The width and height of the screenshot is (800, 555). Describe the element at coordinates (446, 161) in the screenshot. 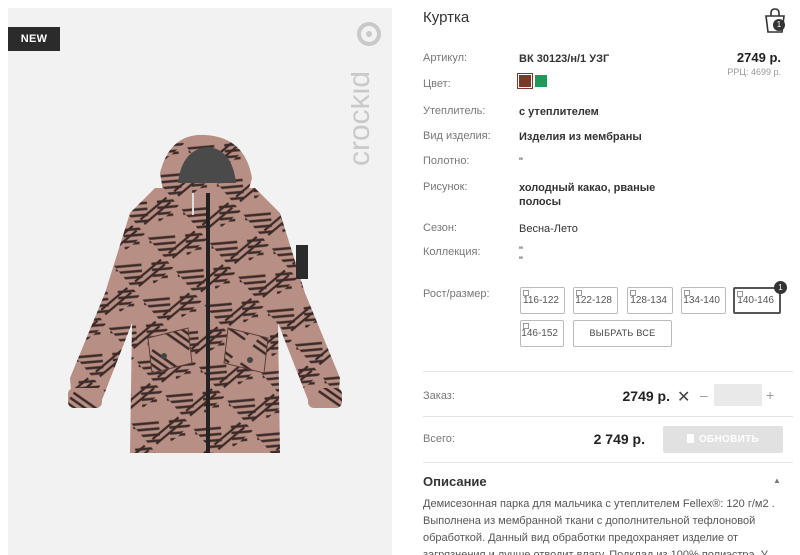

I see `spec-label: Полотно:` at that location.